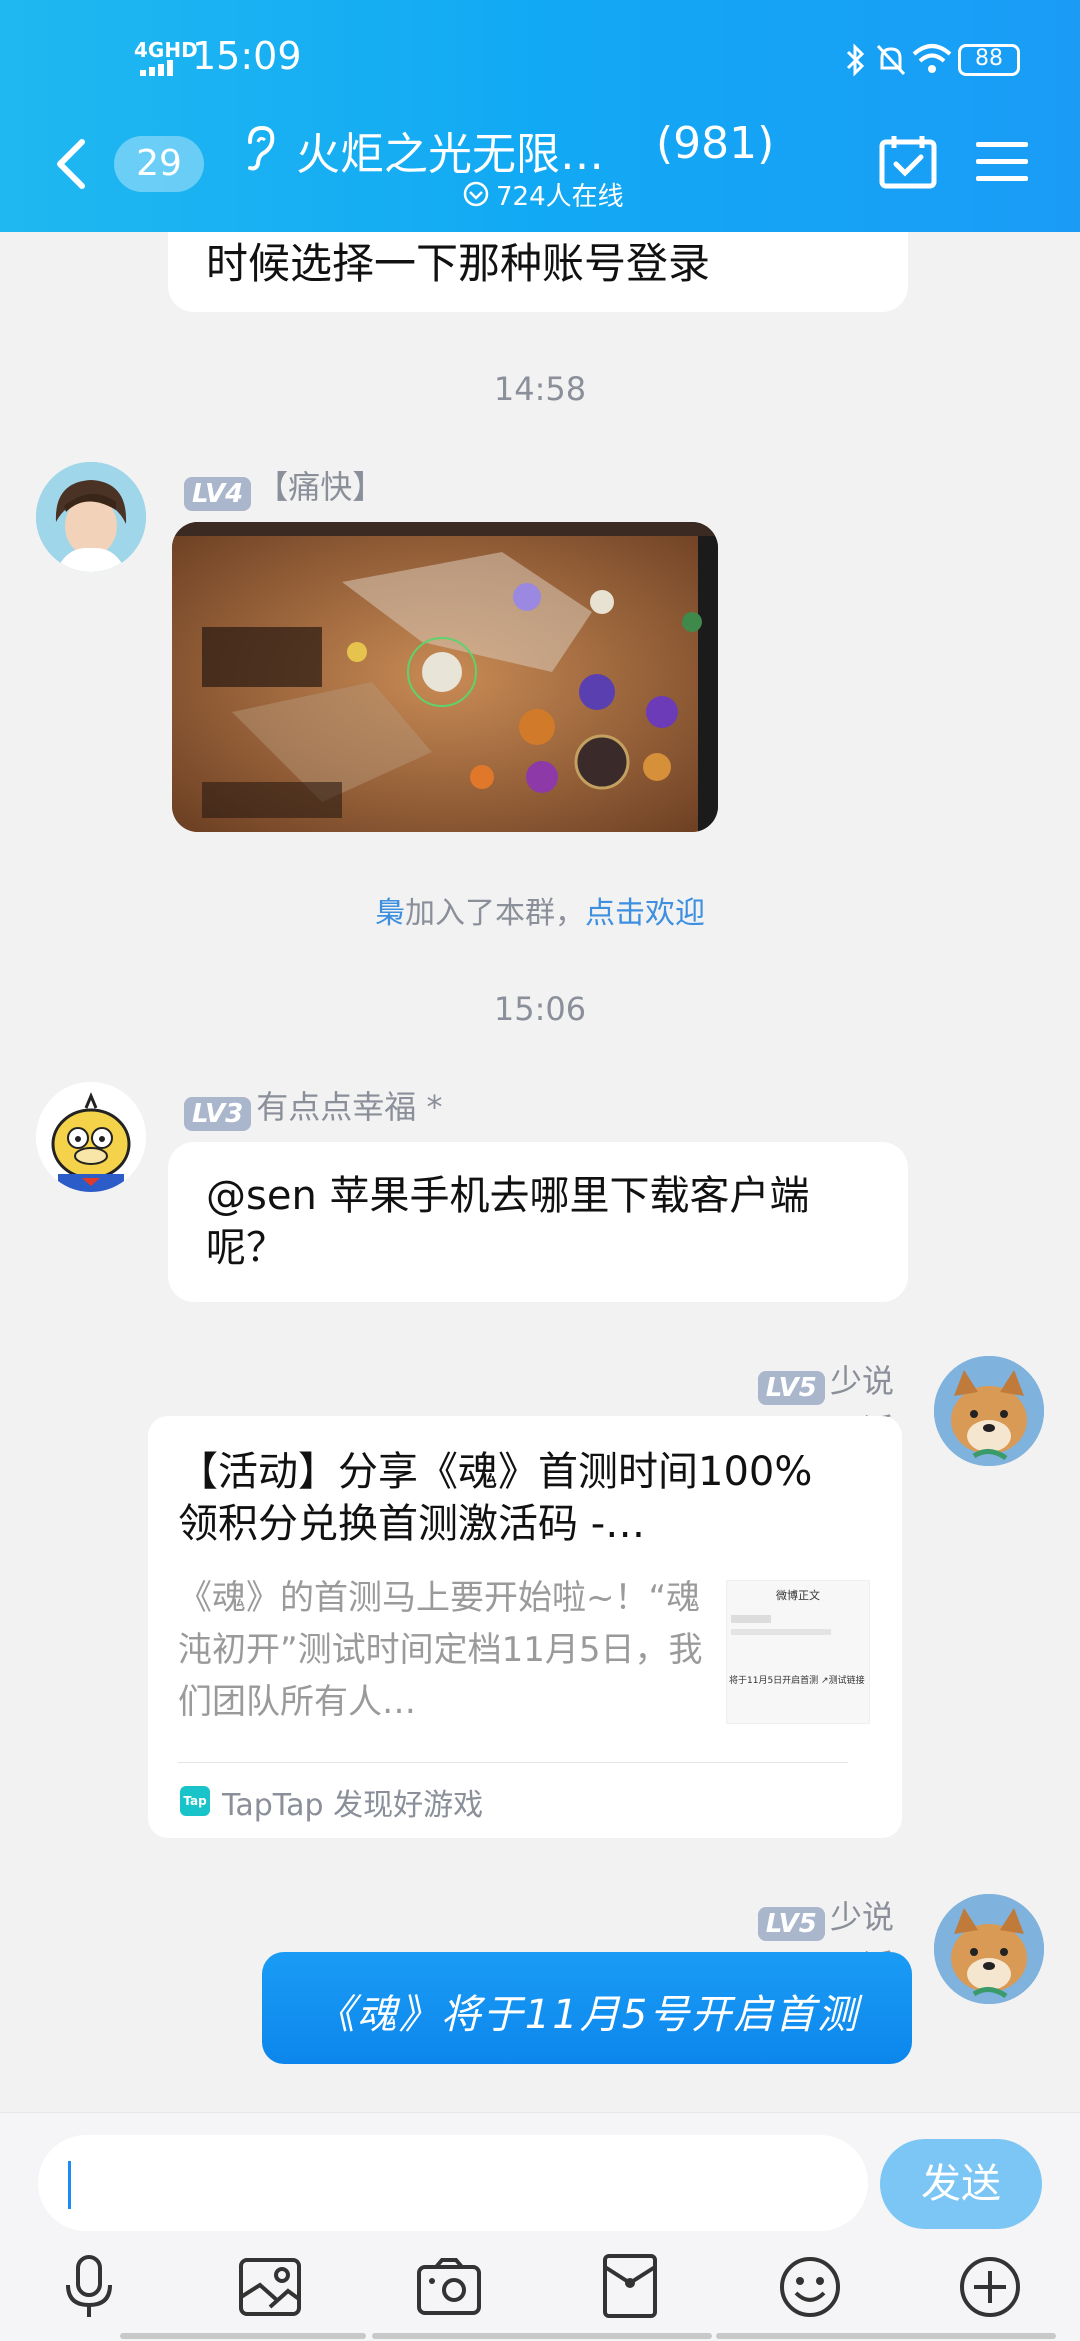 The width and height of the screenshot is (1080, 2341). Describe the element at coordinates (260, 148) in the screenshot. I see `ear-icon` at that location.